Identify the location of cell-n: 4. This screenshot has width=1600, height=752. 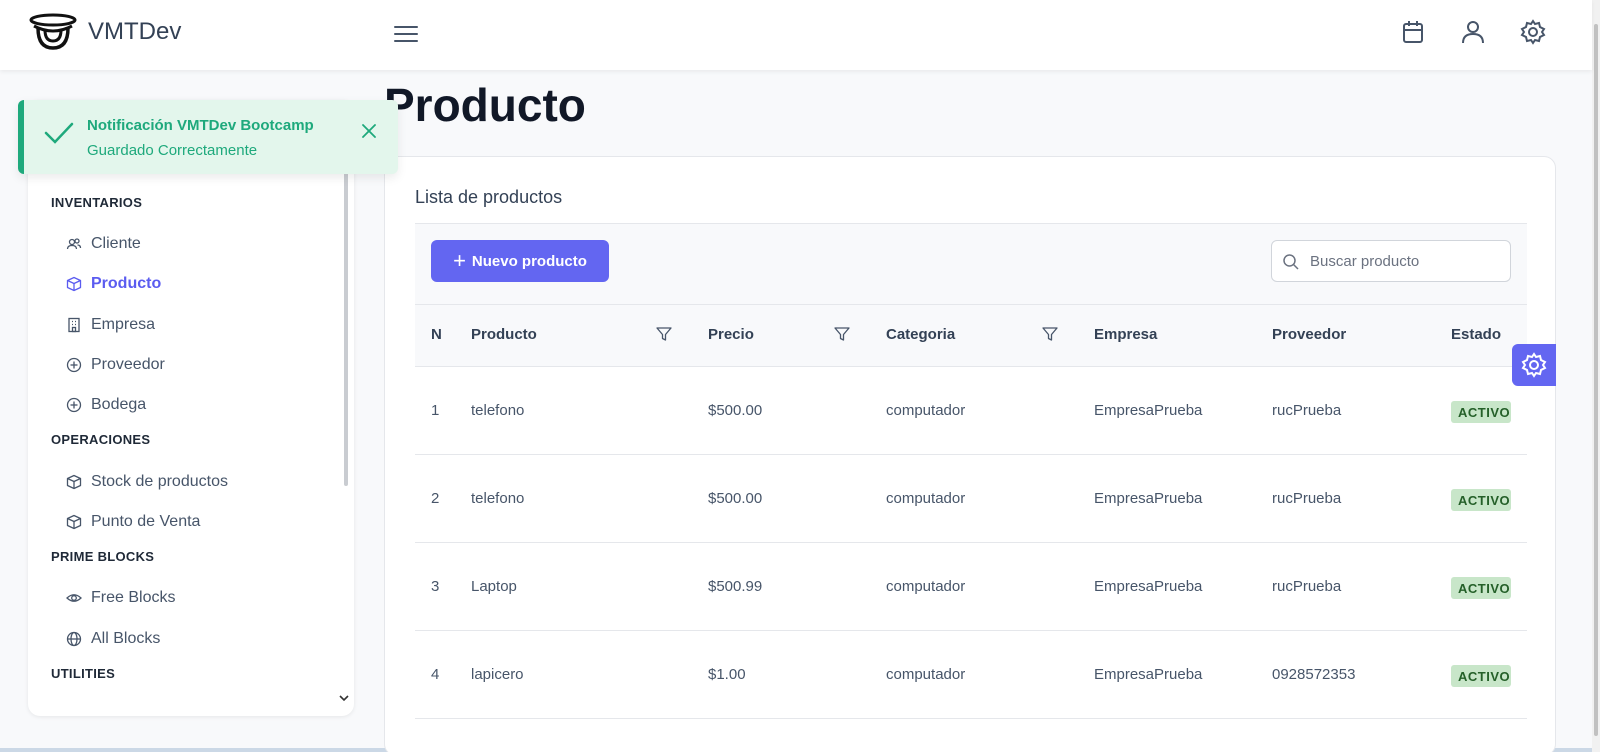
(435, 674).